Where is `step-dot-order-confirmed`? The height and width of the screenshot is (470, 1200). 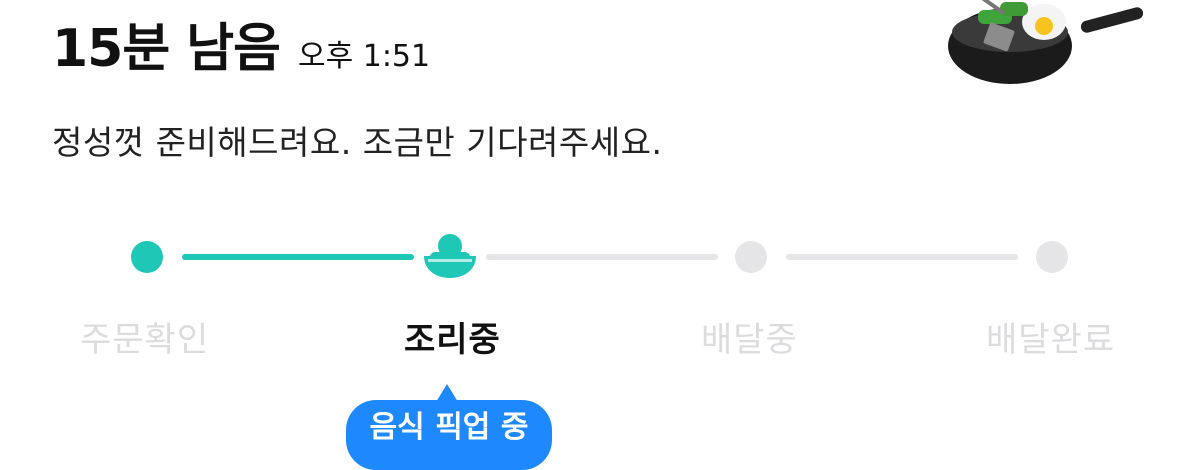 step-dot-order-confirmed is located at coordinates (147, 257).